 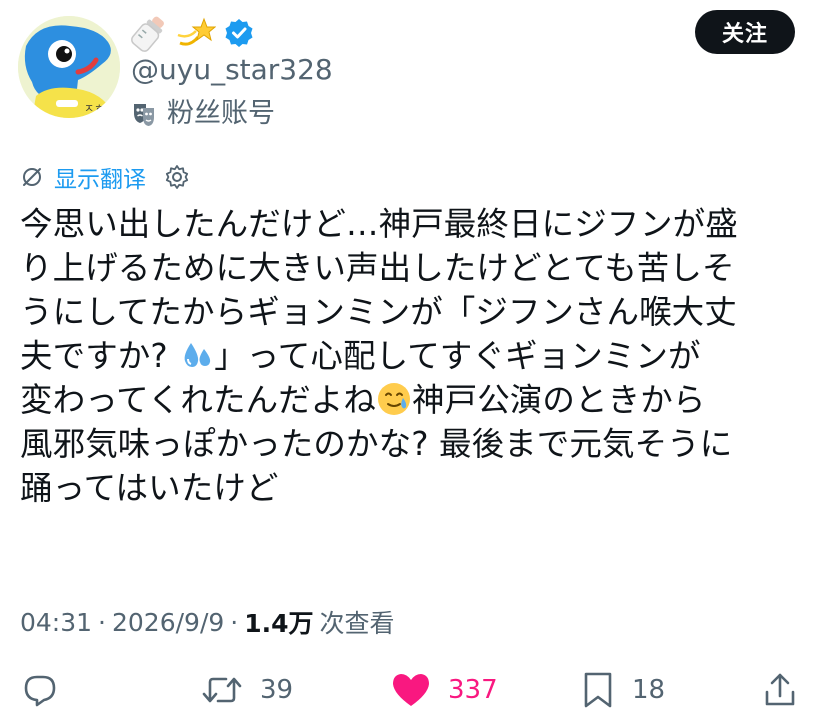 I want to click on shooting-star-emoji, so click(x=196, y=31).